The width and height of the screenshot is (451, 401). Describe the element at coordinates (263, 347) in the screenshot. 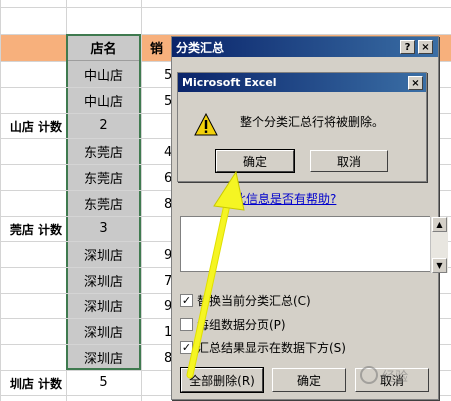

I see `summary-below-option: ✓ 汇总结果显示在数据下方(S)` at that location.